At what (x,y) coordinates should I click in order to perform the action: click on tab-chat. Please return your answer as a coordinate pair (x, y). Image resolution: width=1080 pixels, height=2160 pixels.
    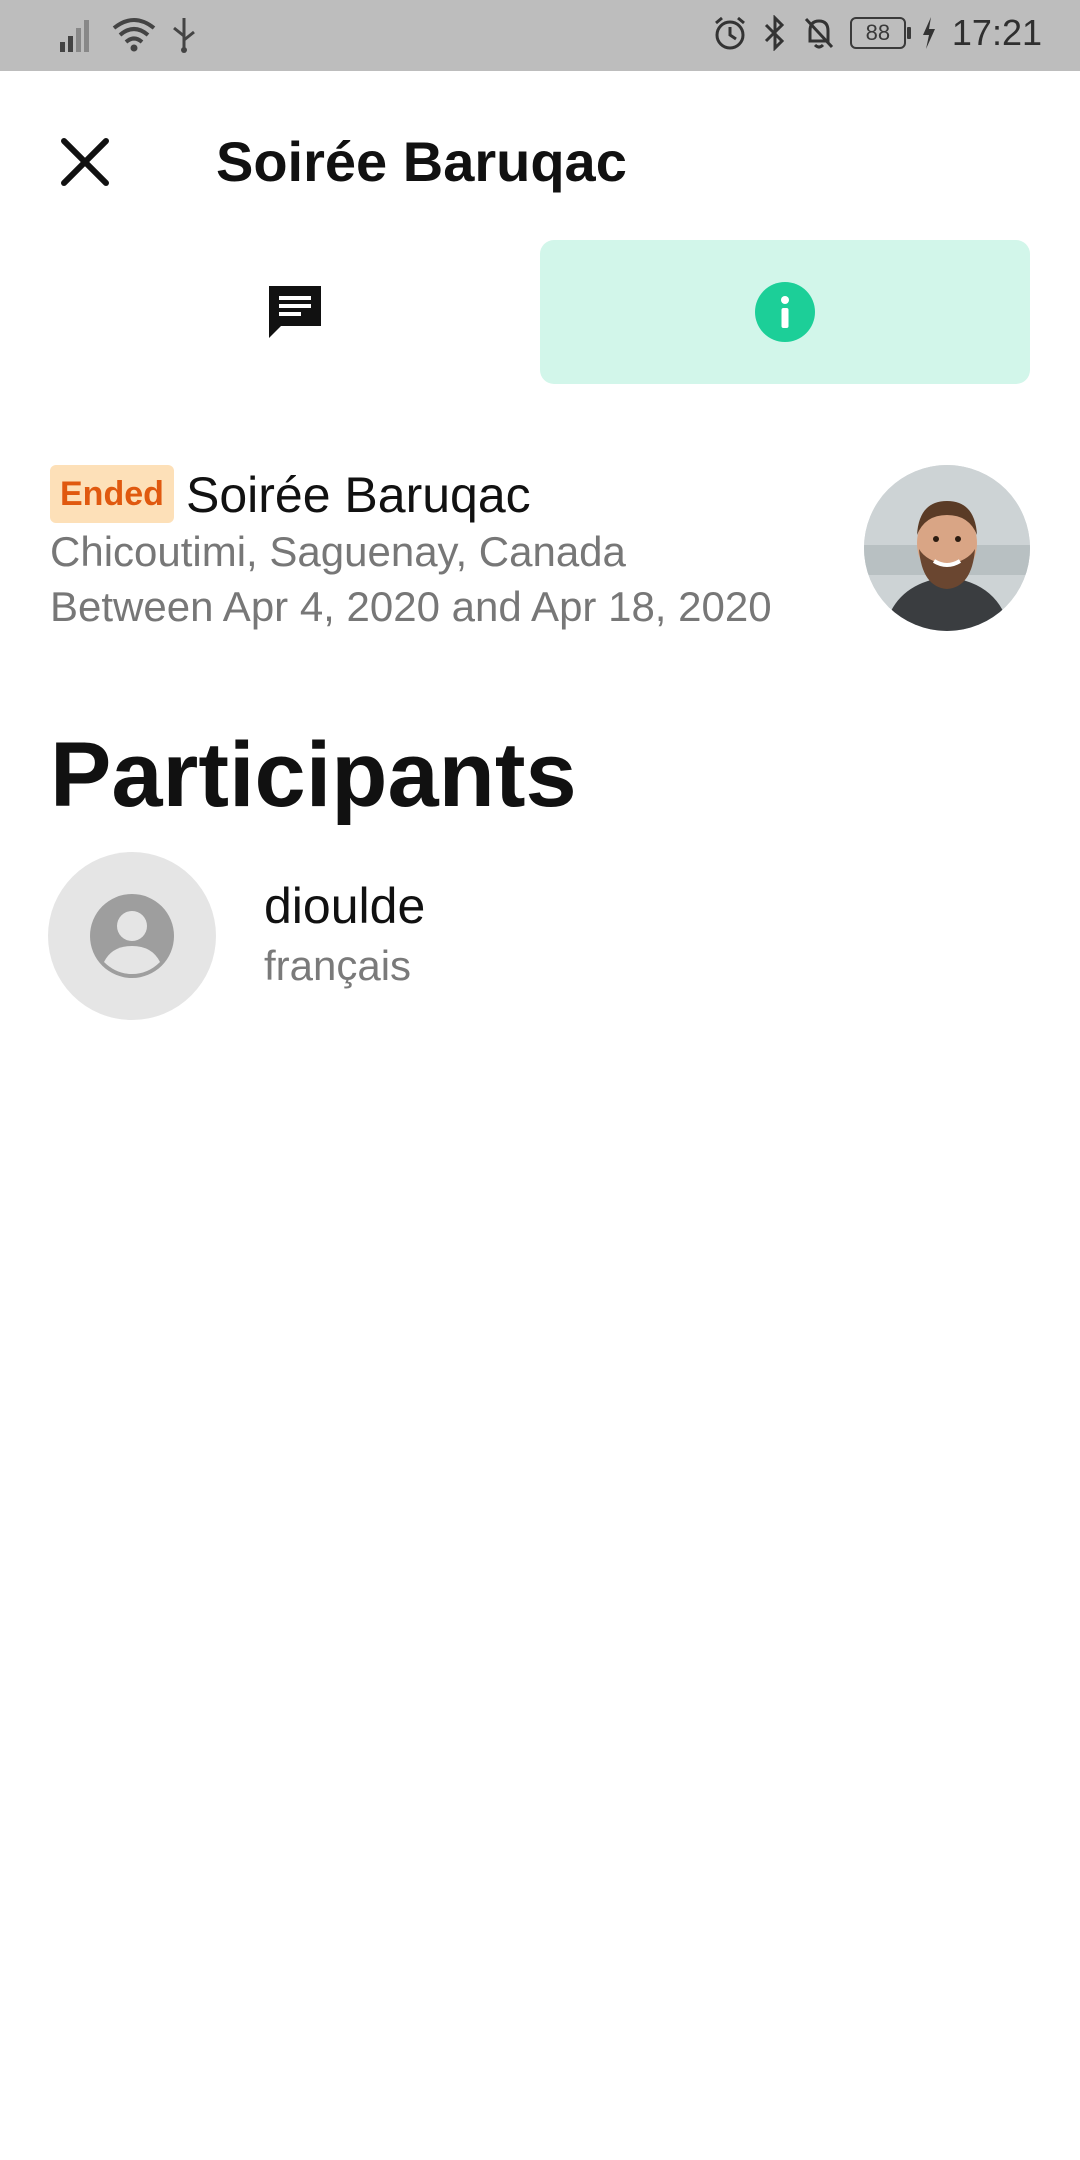
    Looking at the image, I should click on (295, 312).